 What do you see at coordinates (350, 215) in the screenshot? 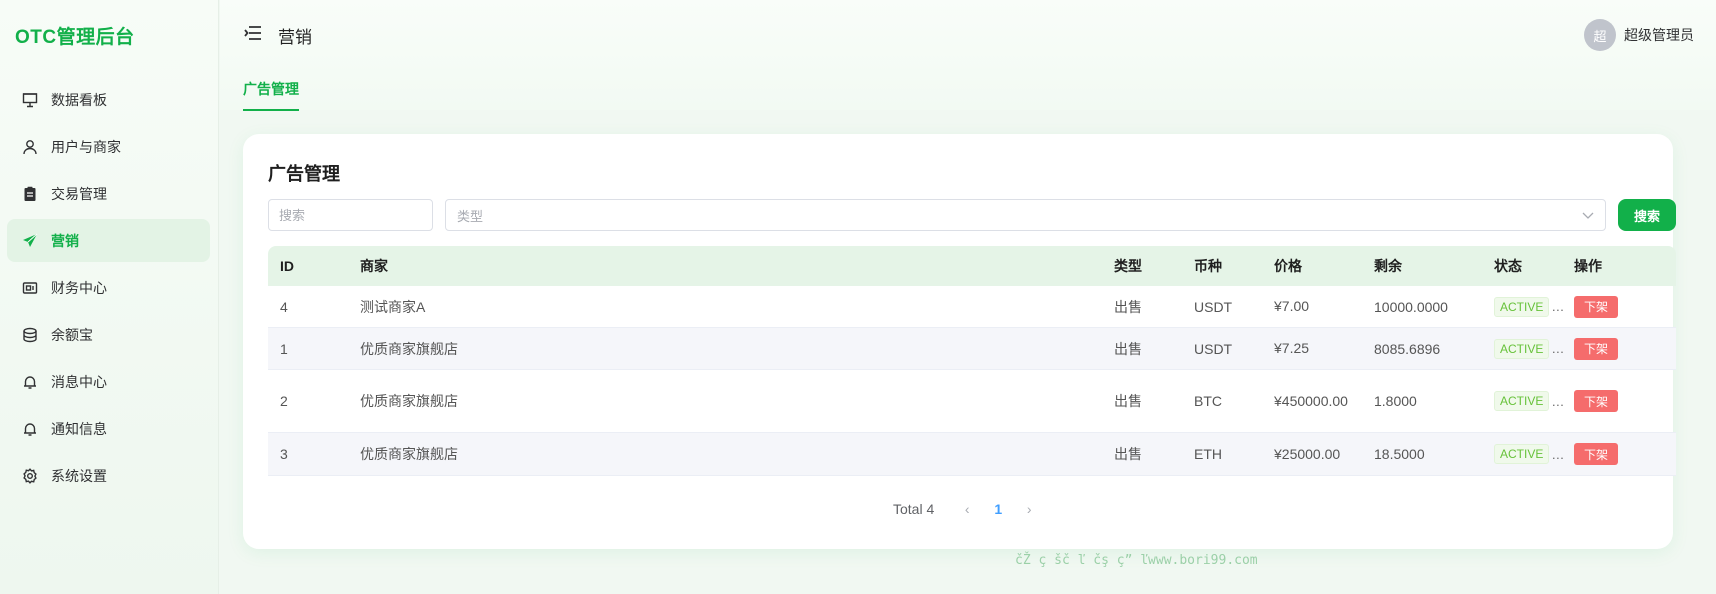
I see `search-input` at bounding box center [350, 215].